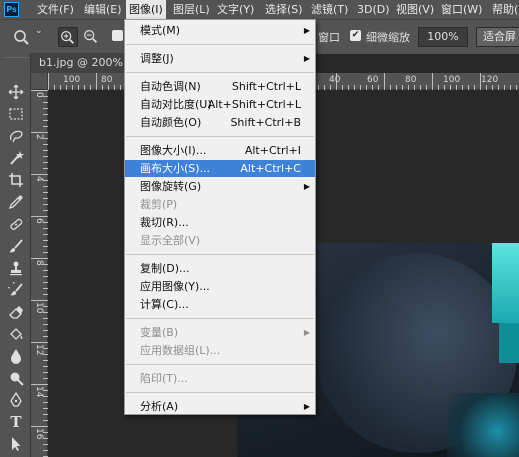 This screenshot has width=519, height=457. What do you see at coordinates (171, 122) in the screenshot?
I see `menu-item-label: 自动颜色(O)` at bounding box center [171, 122].